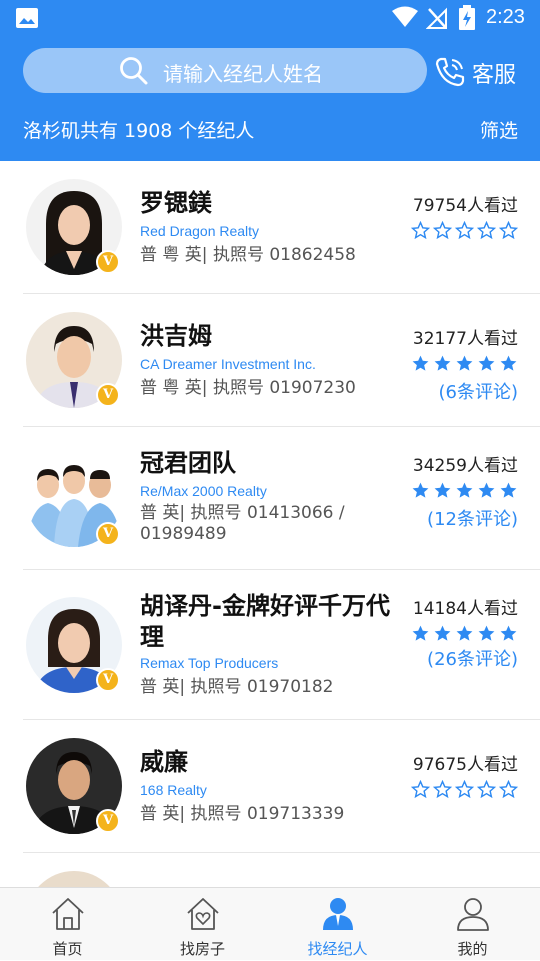  I want to click on search-icon, so click(134, 71).